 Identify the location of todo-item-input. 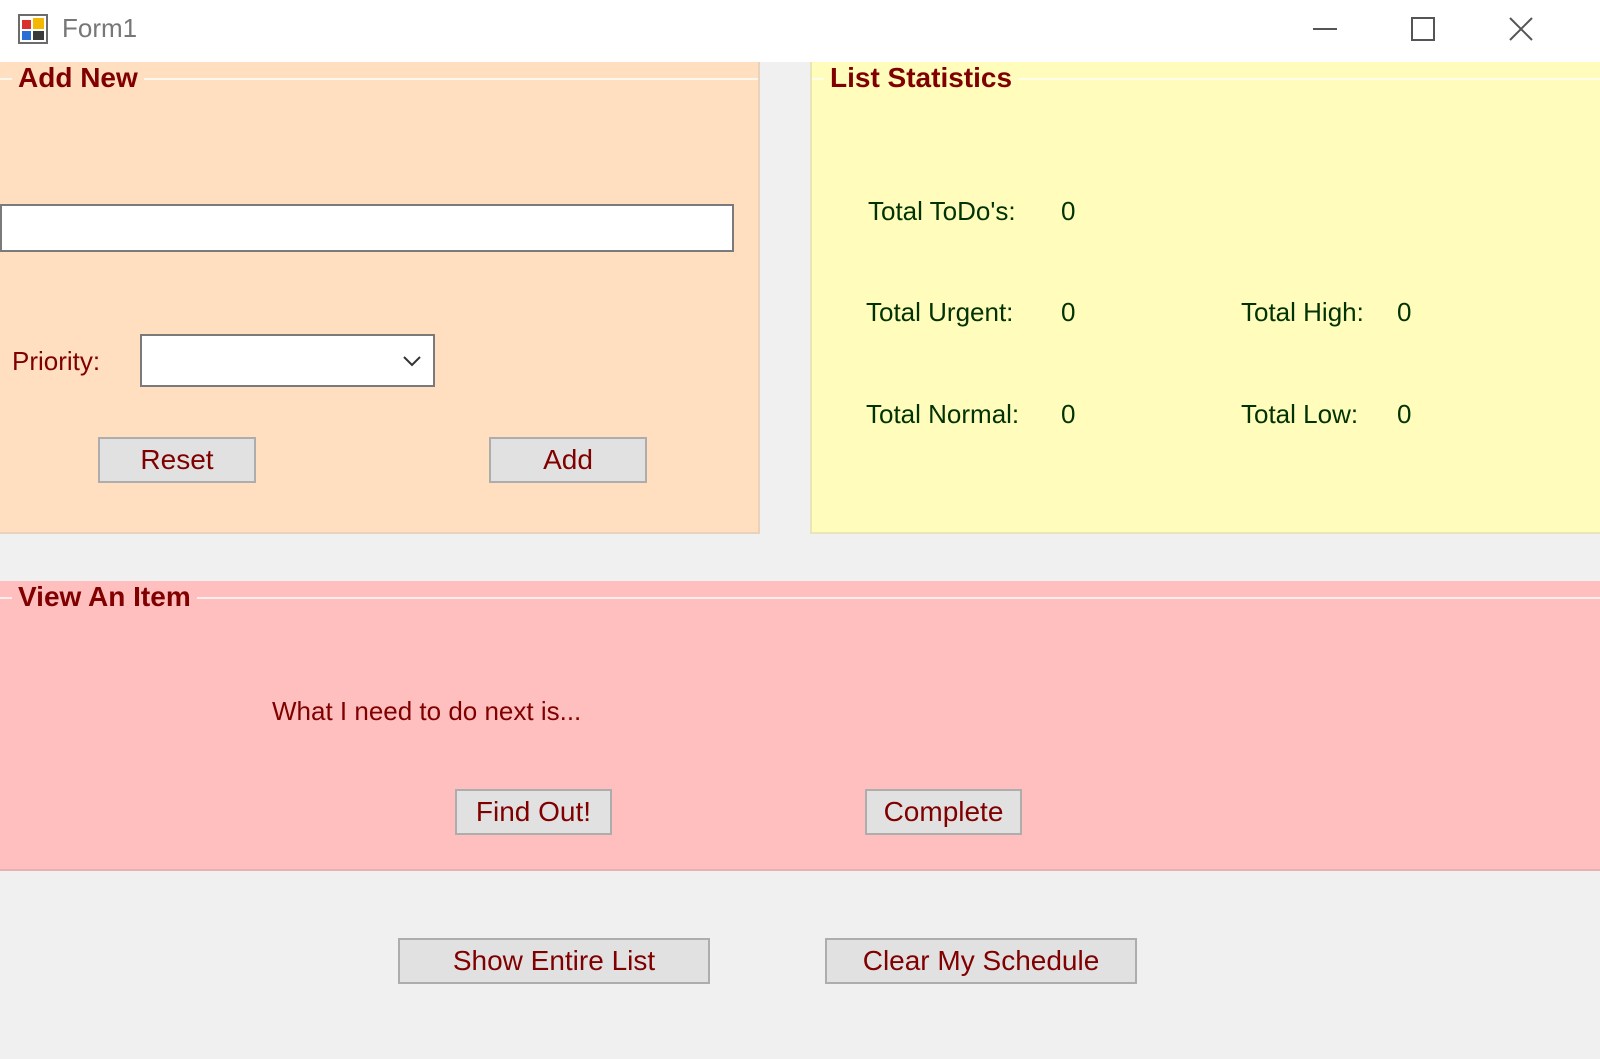
(367, 228).